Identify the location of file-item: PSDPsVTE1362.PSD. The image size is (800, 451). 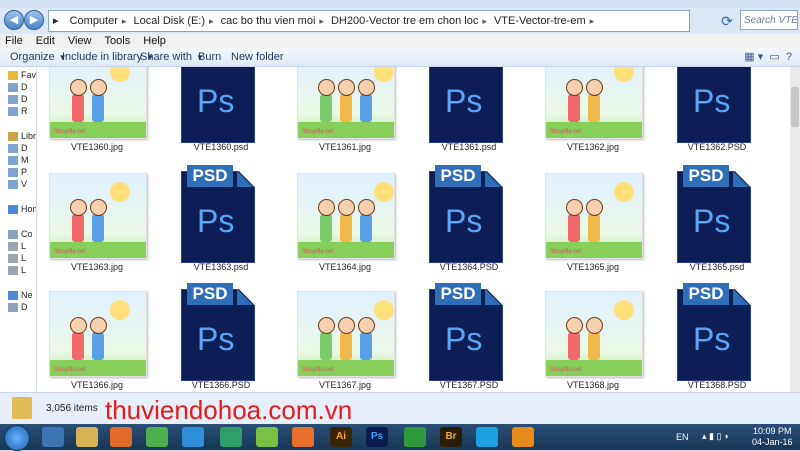
(717, 111).